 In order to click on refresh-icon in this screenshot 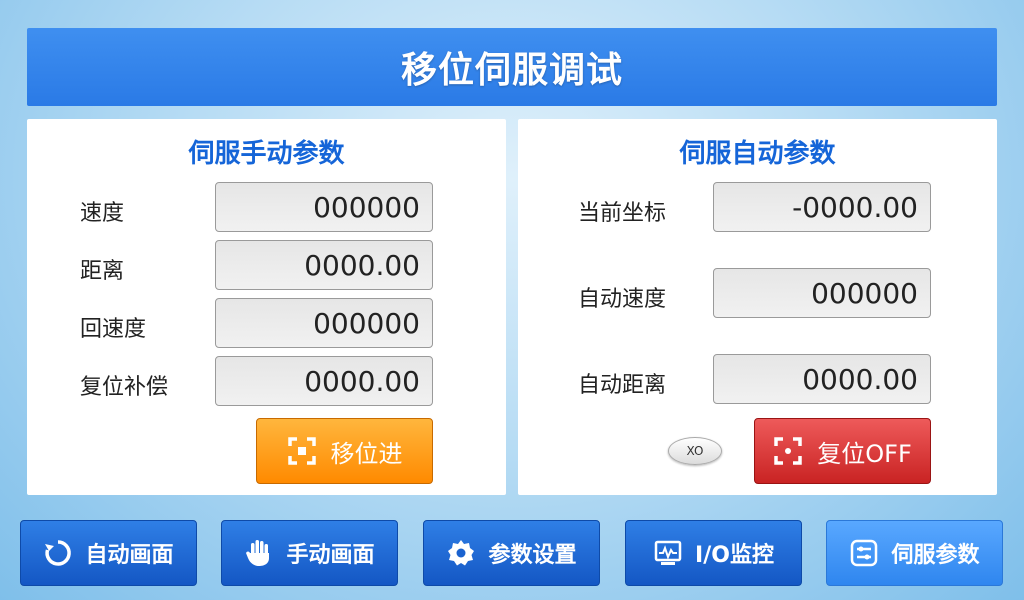, I will do `click(58, 553)`.